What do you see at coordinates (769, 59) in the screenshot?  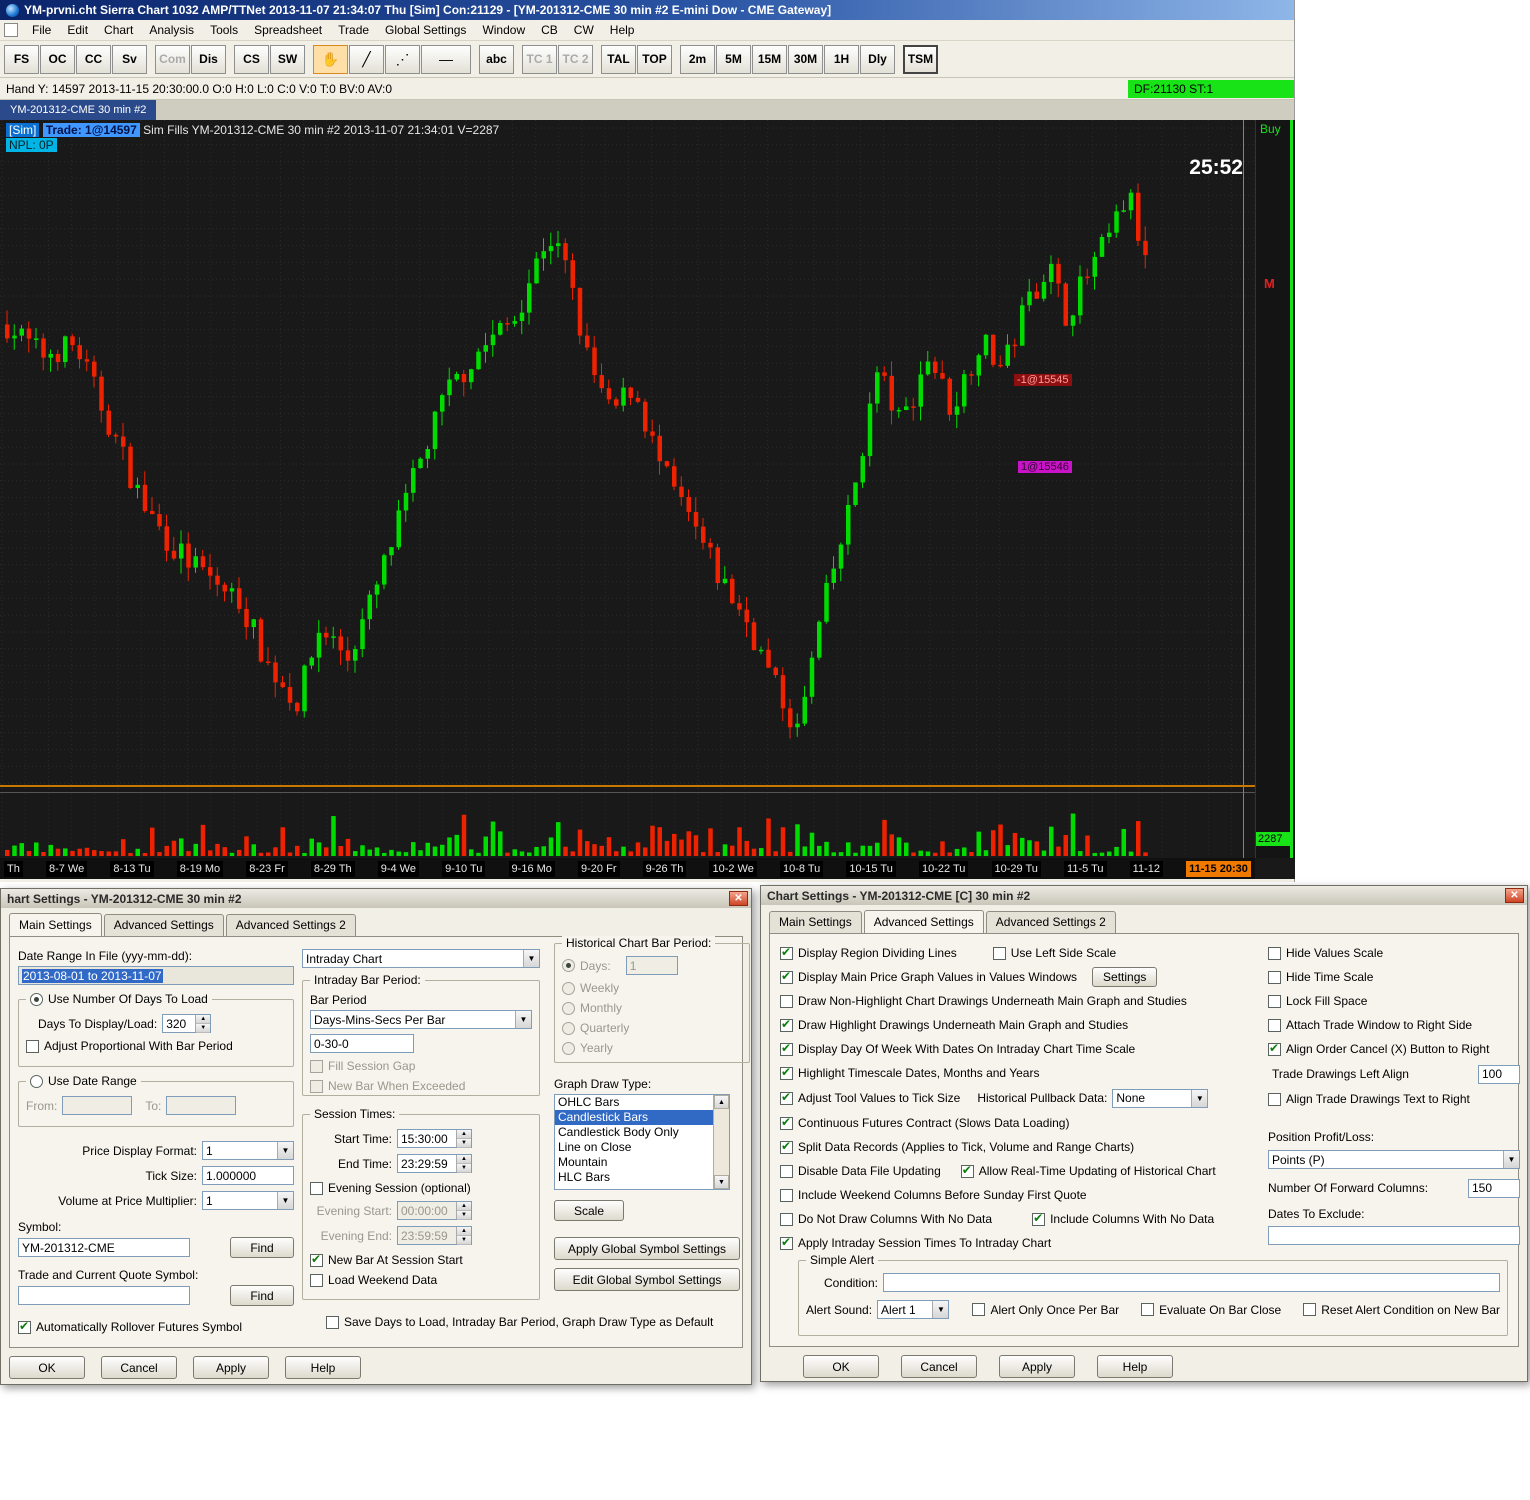 I see `toolbar-button: 15M` at bounding box center [769, 59].